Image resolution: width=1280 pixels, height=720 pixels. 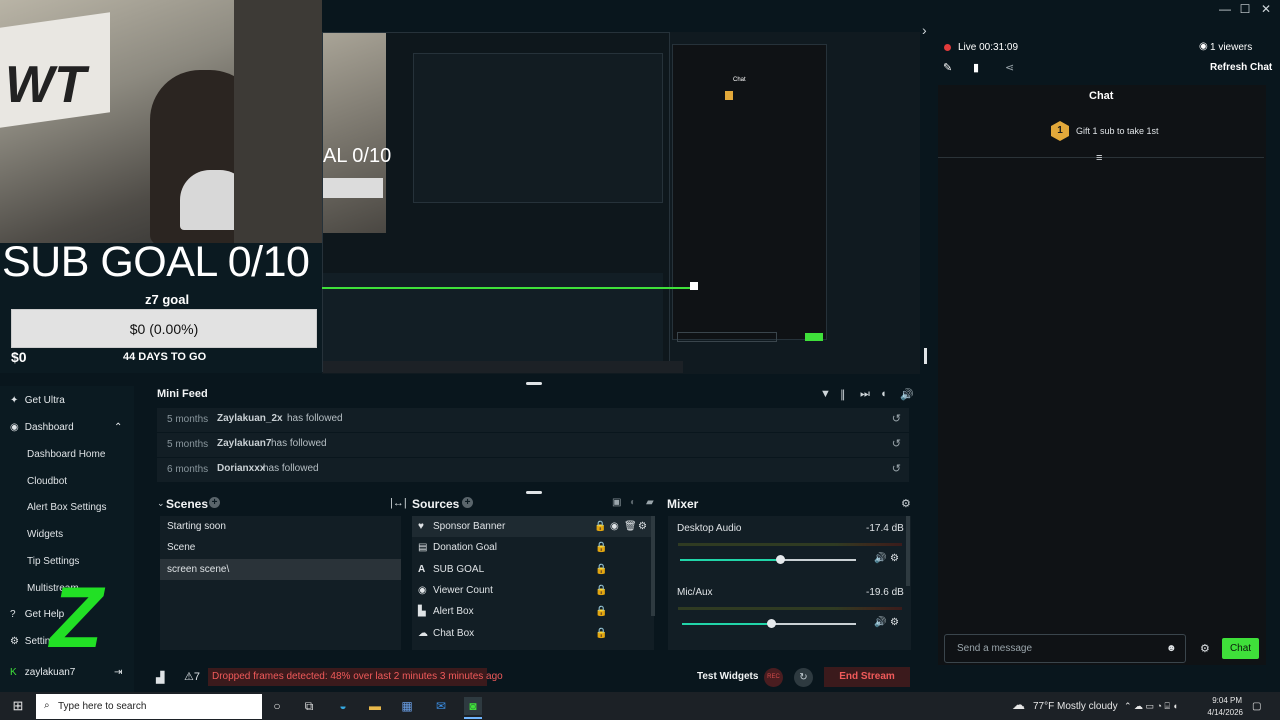 I want to click on preview-nested-editor: AL 0/10, so click(x=502, y=202).